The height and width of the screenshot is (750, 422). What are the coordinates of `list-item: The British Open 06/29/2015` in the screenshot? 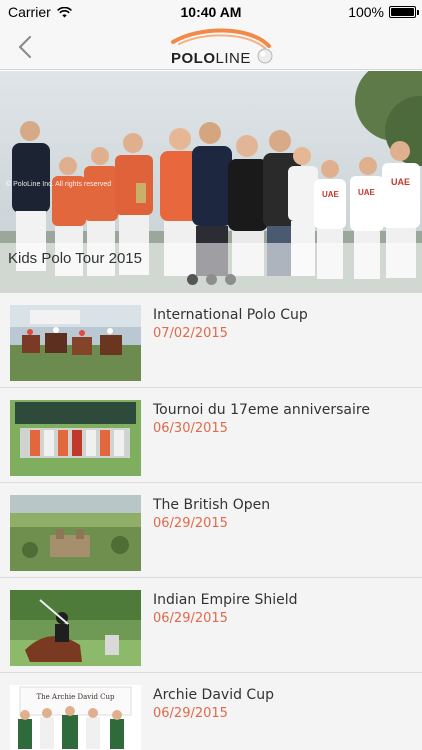 It's located at (211, 530).